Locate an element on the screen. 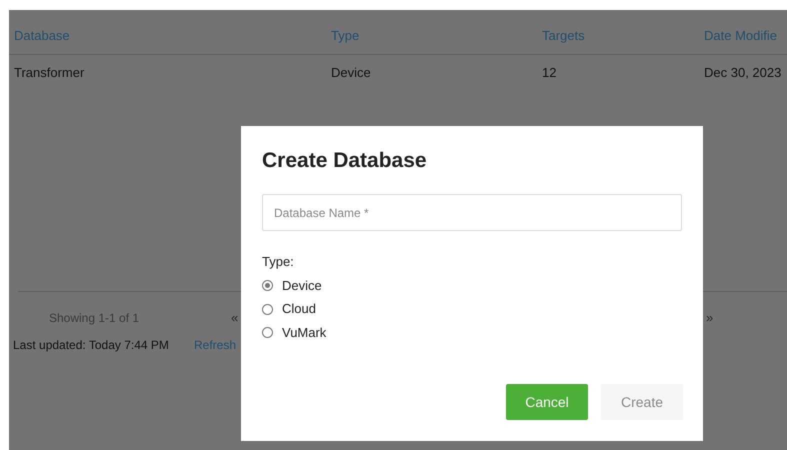  dialog-title: Create Database is located at coordinates (345, 161).